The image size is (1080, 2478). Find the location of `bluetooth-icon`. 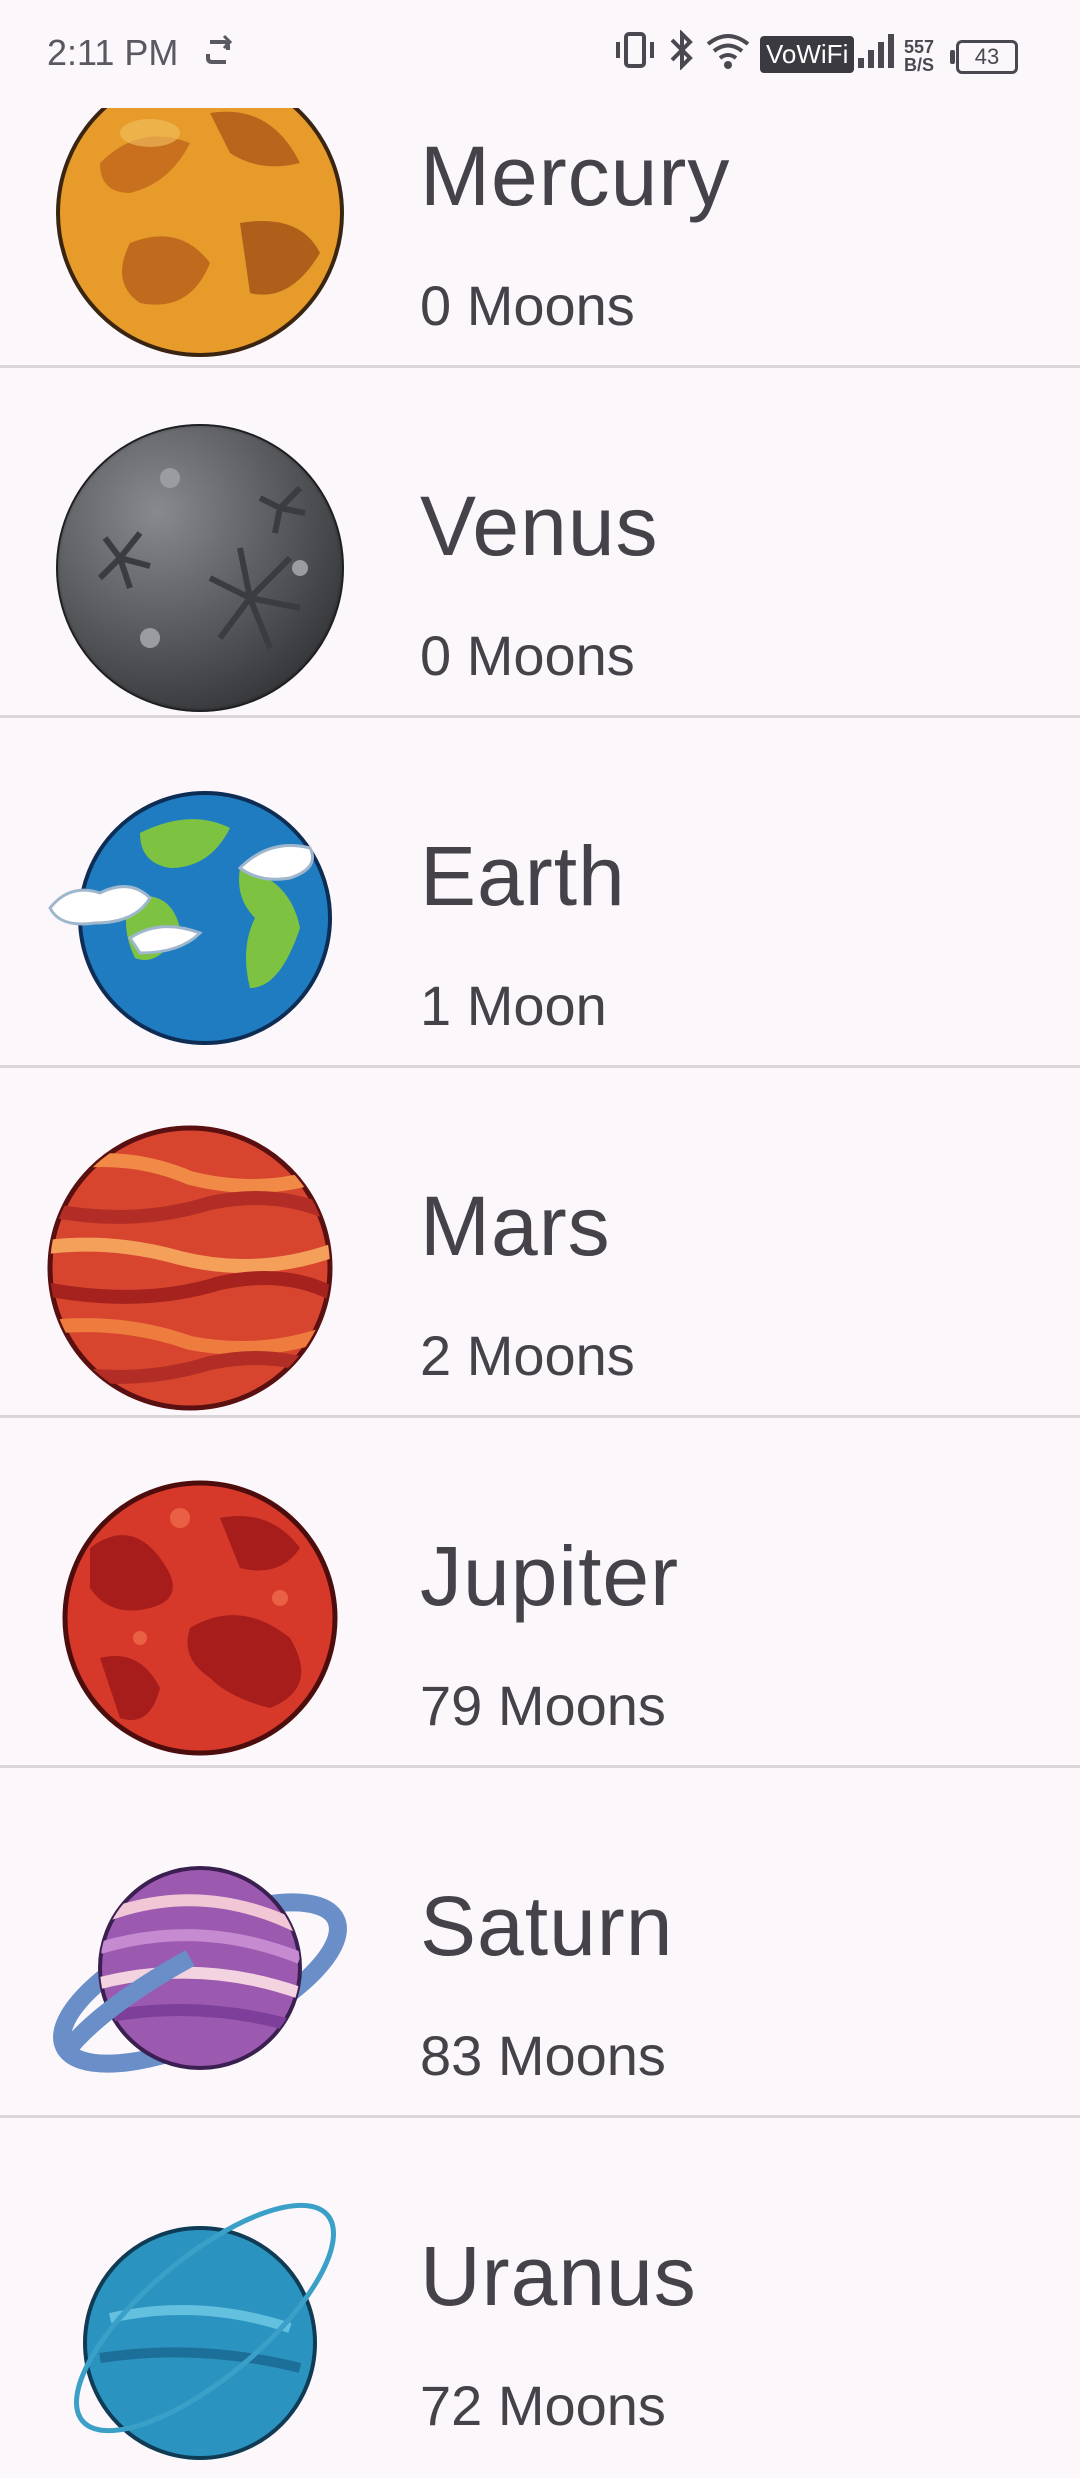

bluetooth-icon is located at coordinates (681, 50).